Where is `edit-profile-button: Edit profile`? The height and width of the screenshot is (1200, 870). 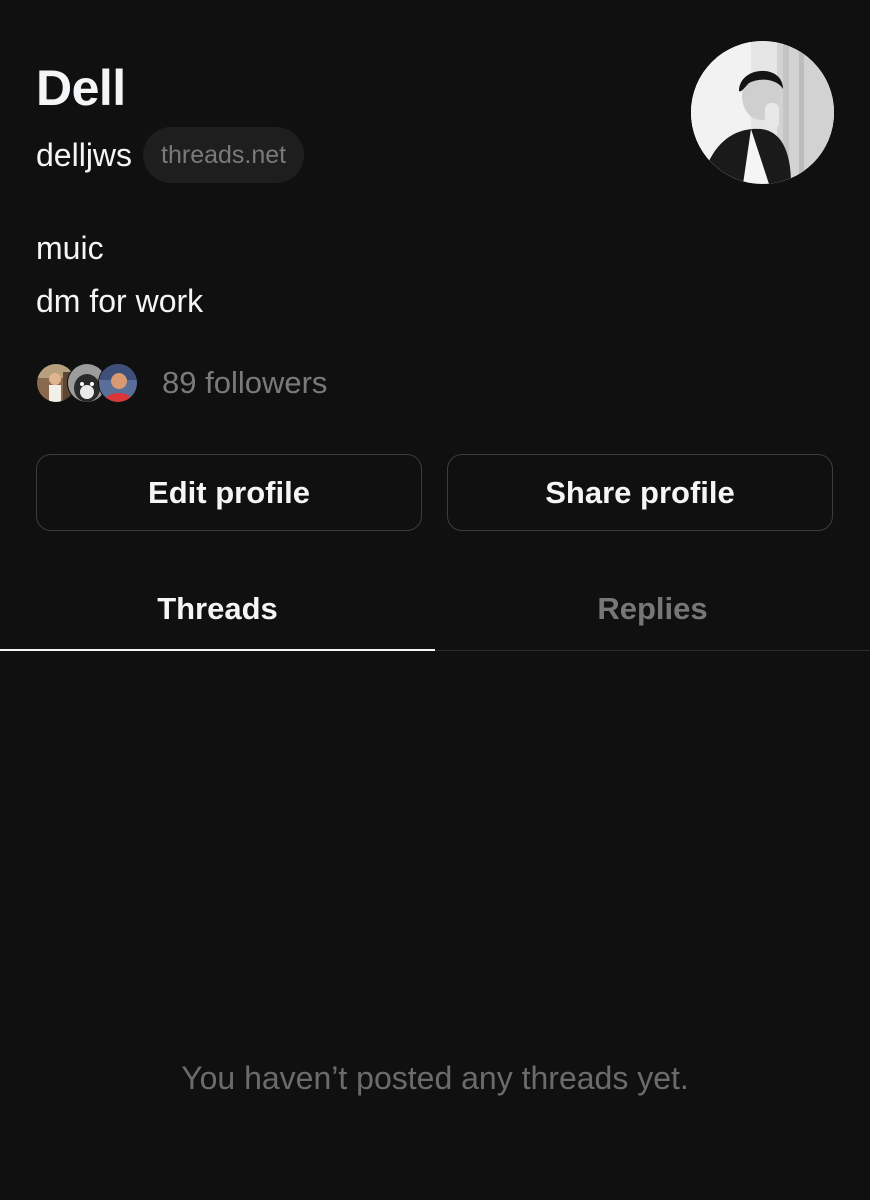
edit-profile-button: Edit profile is located at coordinates (229, 492).